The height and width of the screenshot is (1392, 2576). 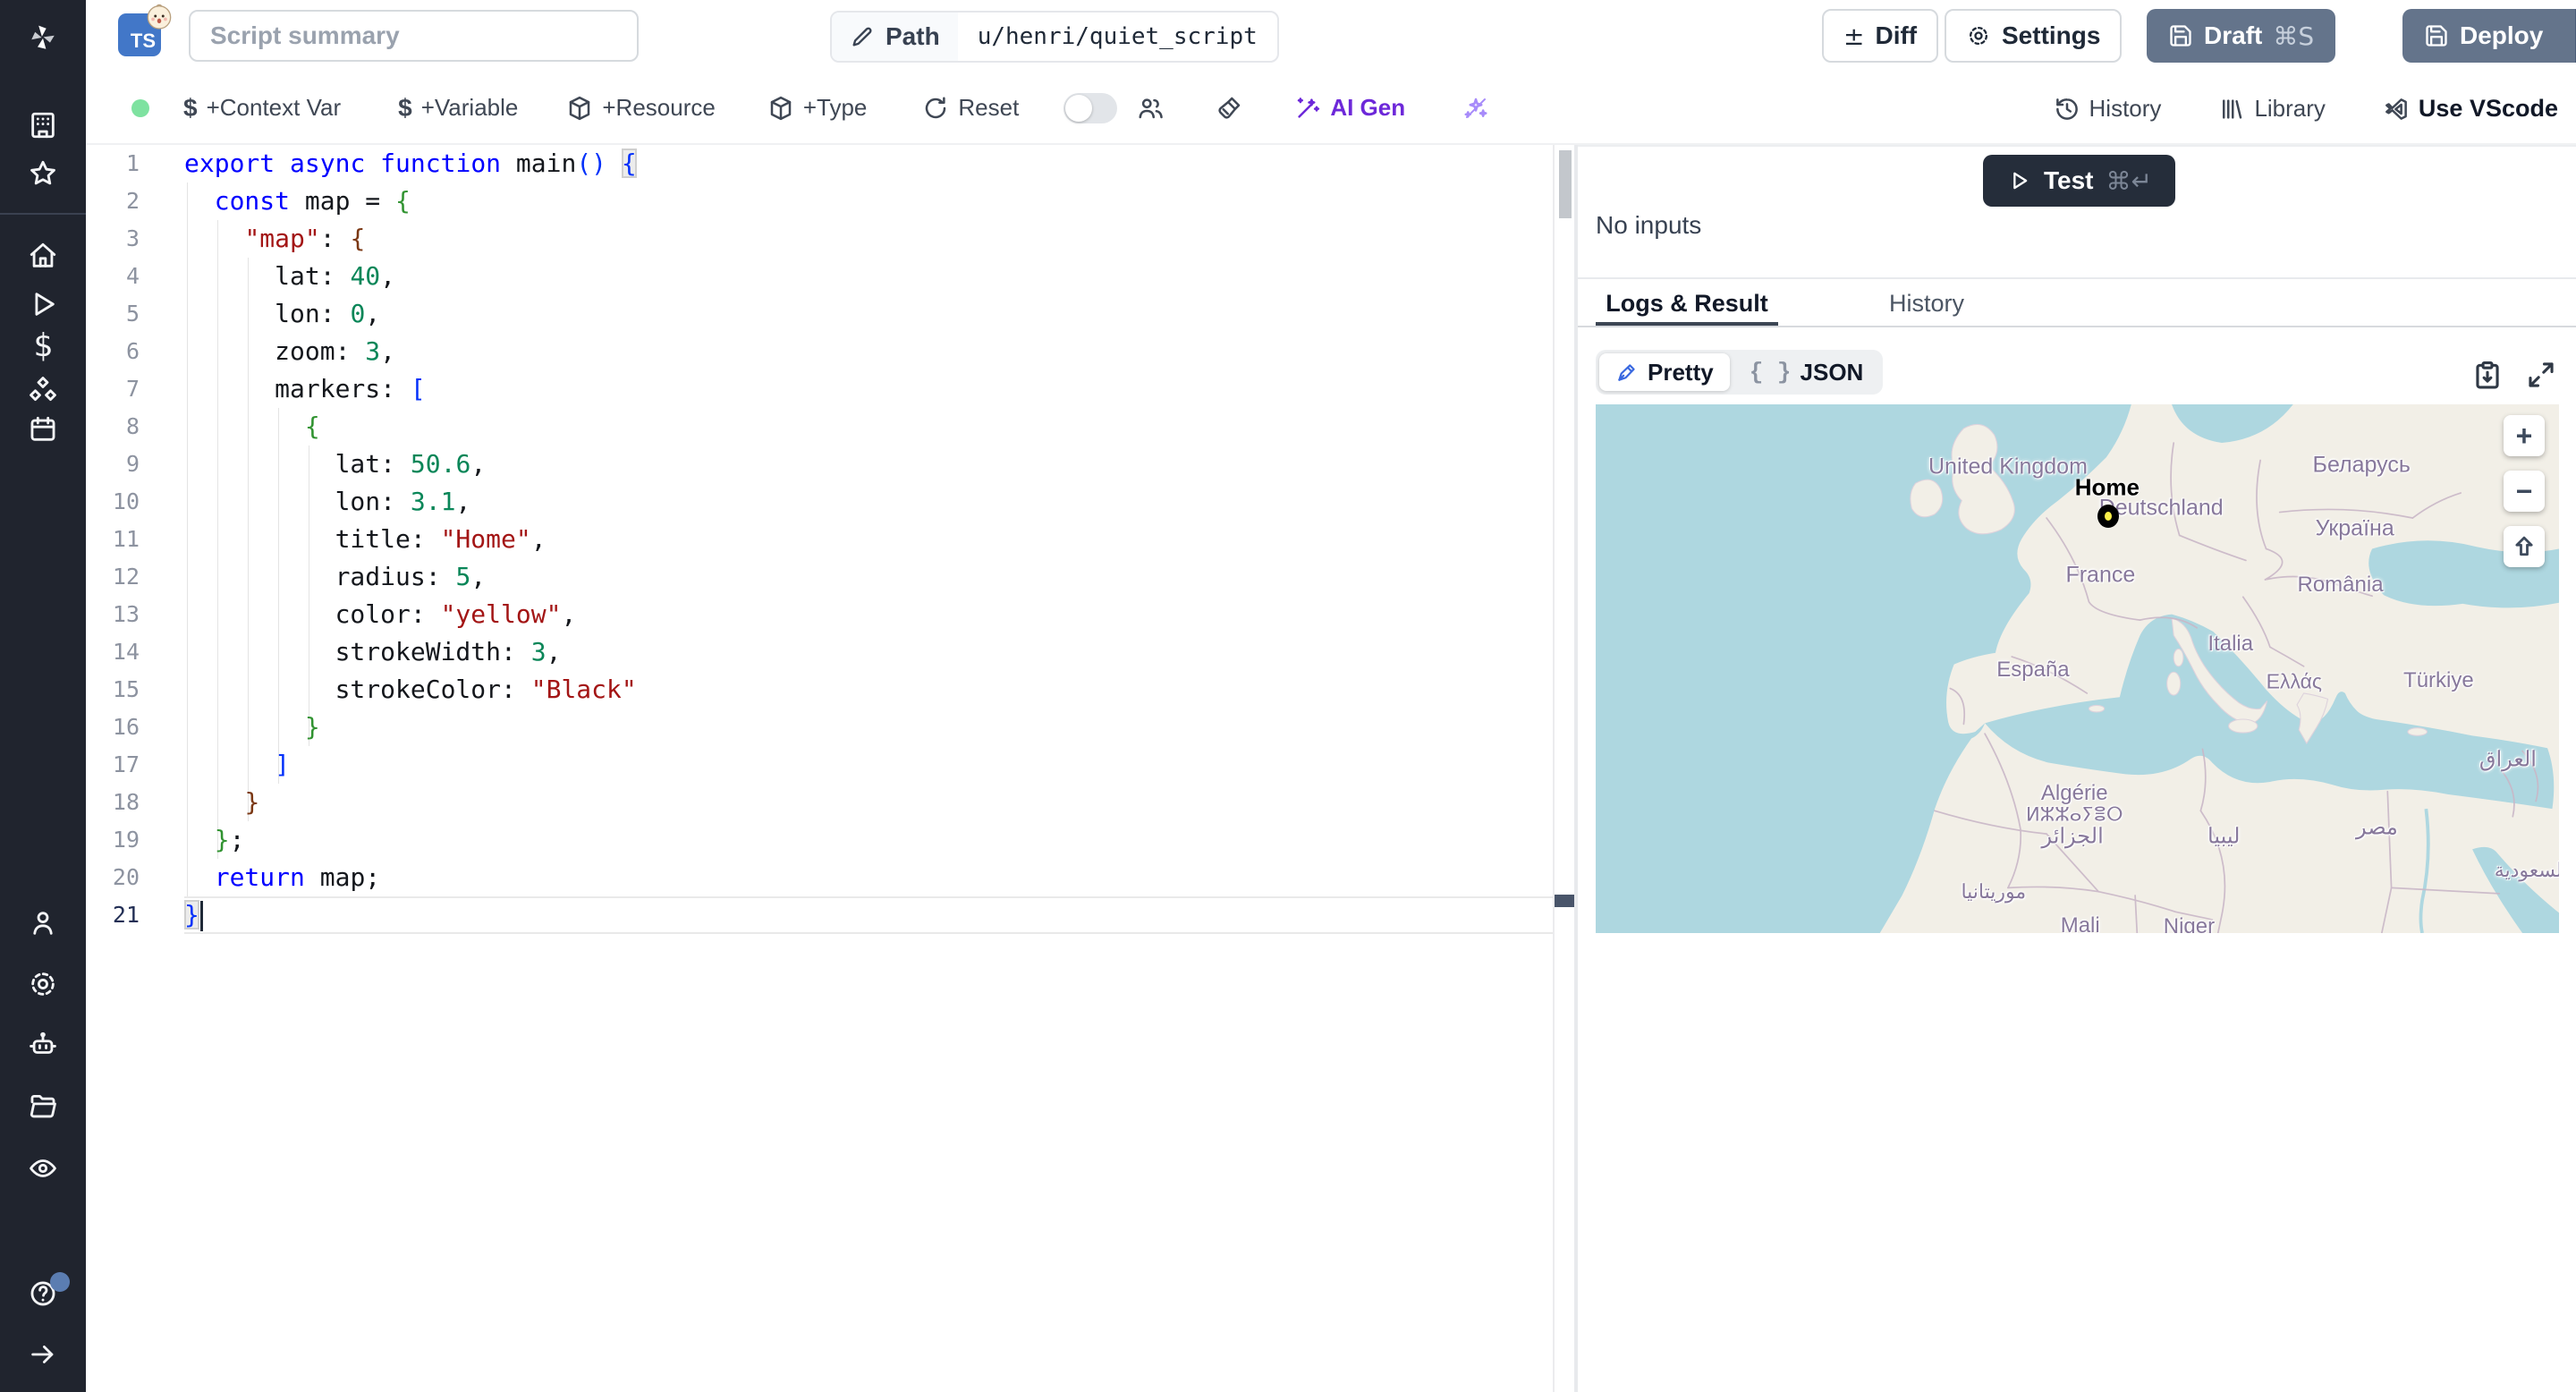 I want to click on code-line: radius: 5,, so click(x=868, y=577).